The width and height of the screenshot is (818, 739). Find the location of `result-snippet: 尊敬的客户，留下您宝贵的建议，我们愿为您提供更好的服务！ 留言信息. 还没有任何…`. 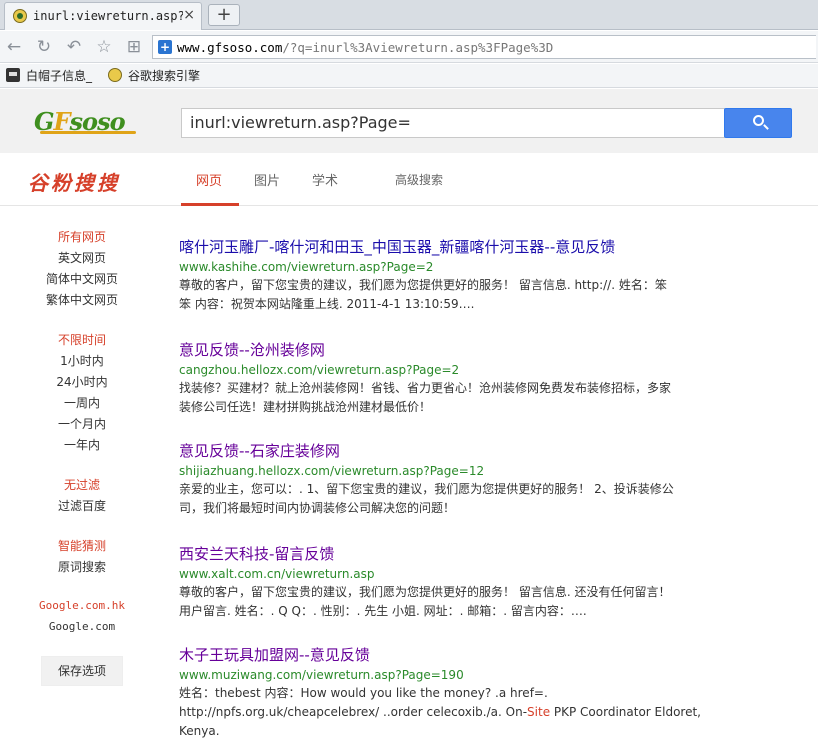

result-snippet: 尊敬的客户，留下您宝贵的建议，我们愿为您提供更好的服务！ 留言信息. 还没有任何… is located at coordinates (449, 602).